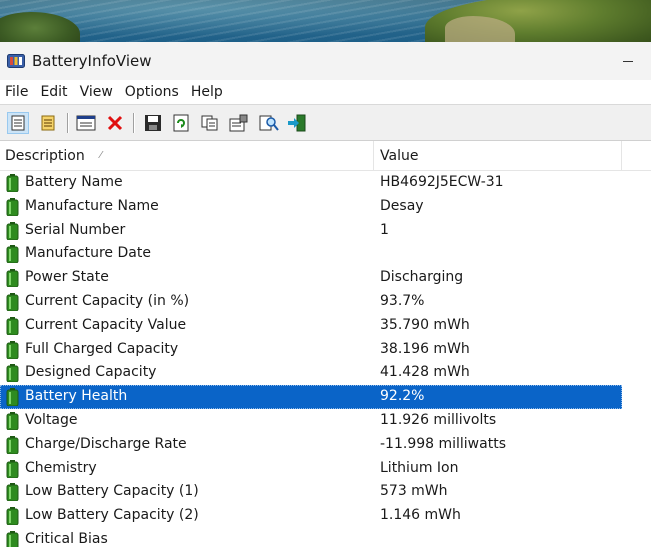 The image size is (651, 547). What do you see at coordinates (152, 92) in the screenshot?
I see `menu-options: Options` at bounding box center [152, 92].